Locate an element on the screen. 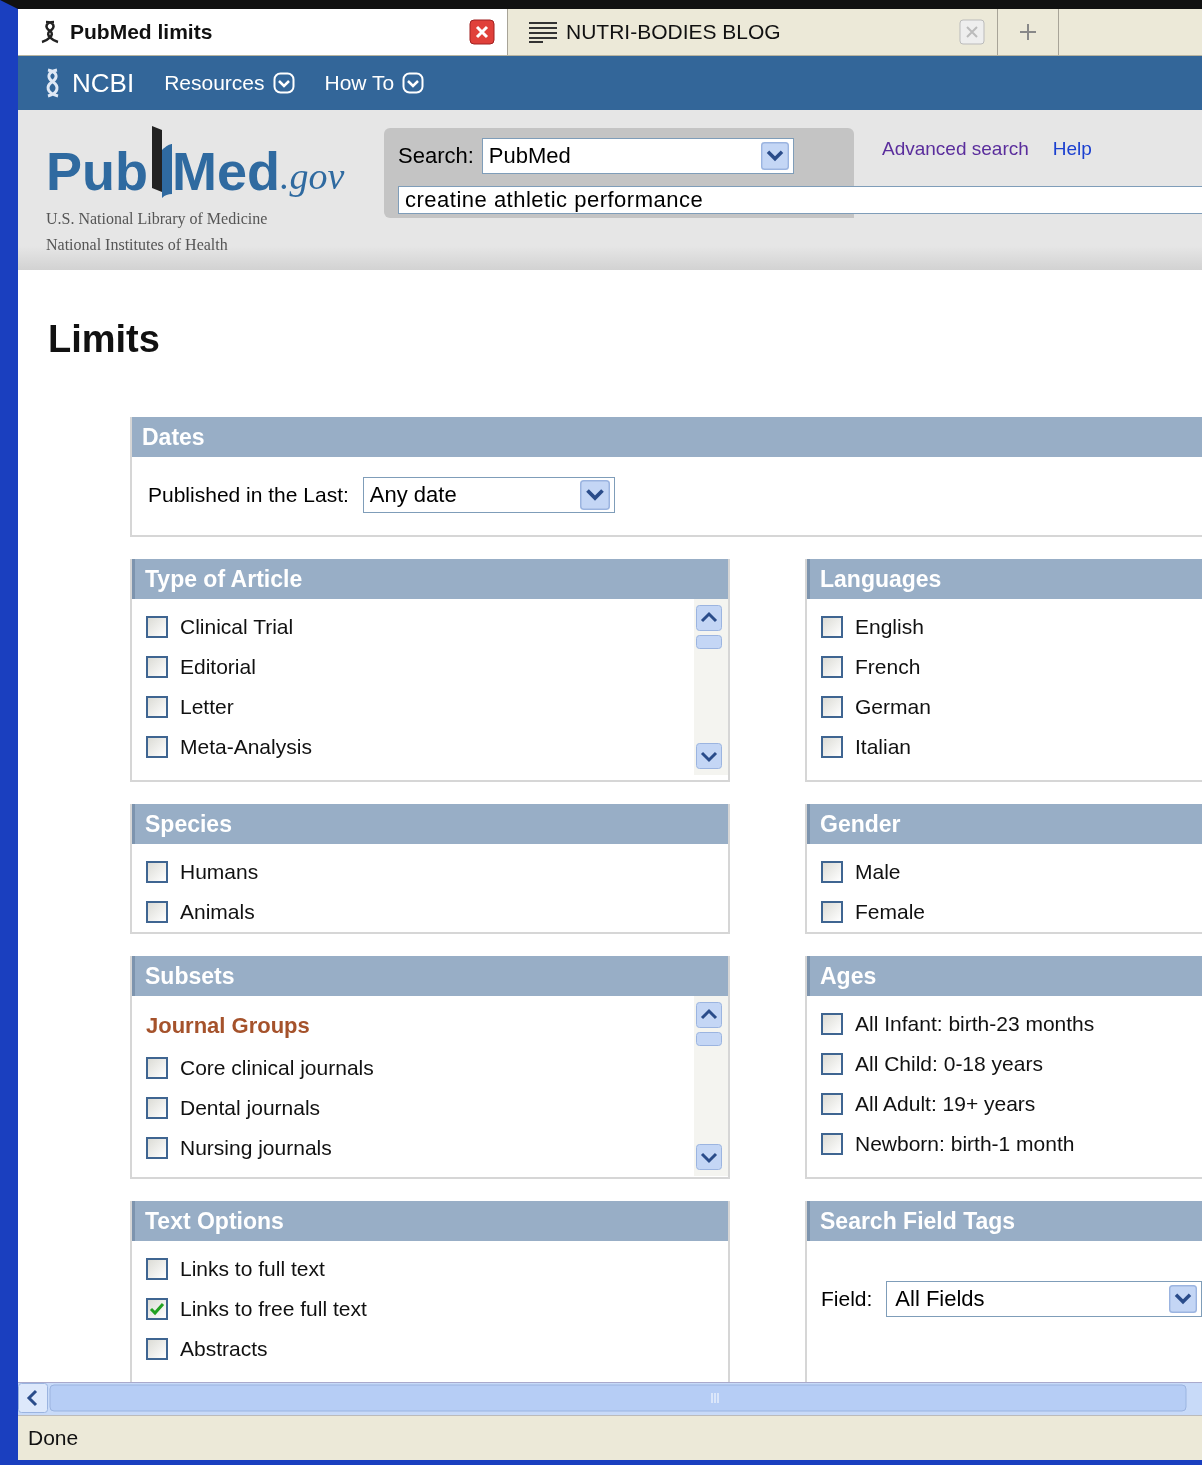  panel-heading: Type of Article is located at coordinates (430, 579).